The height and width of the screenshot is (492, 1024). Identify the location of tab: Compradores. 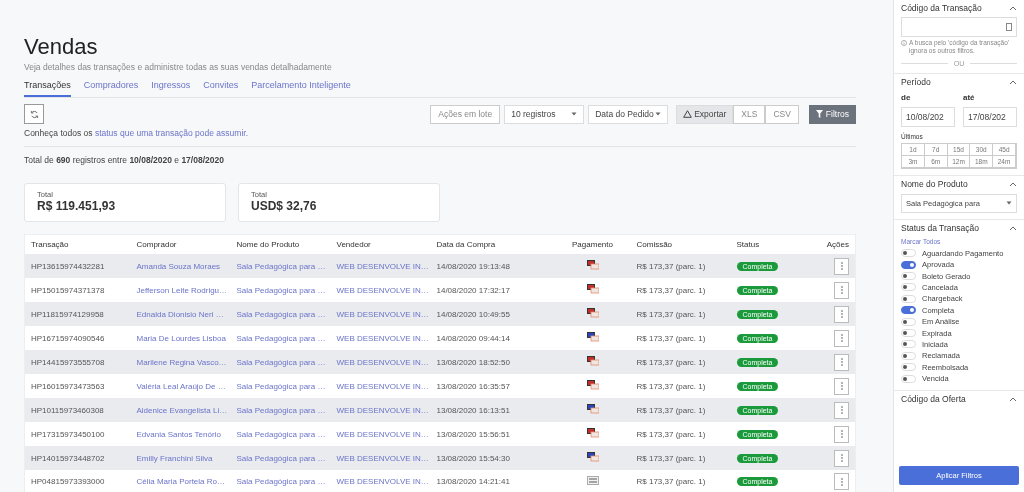
(111, 87).